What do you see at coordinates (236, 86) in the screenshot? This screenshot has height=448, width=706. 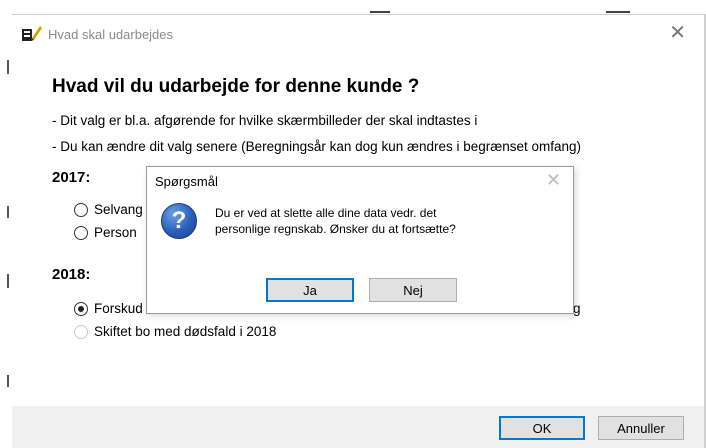 I see `page-heading: Hvad vil du udarbejde for denne kunde ?` at bounding box center [236, 86].